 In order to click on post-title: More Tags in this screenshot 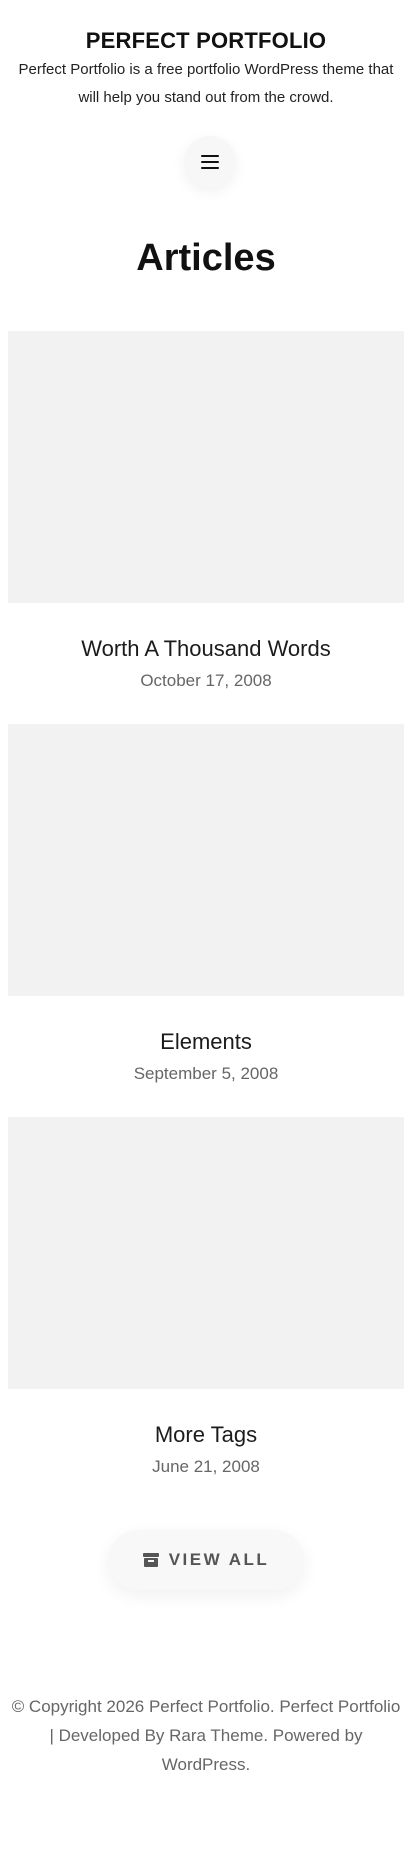, I will do `click(206, 1435)`.